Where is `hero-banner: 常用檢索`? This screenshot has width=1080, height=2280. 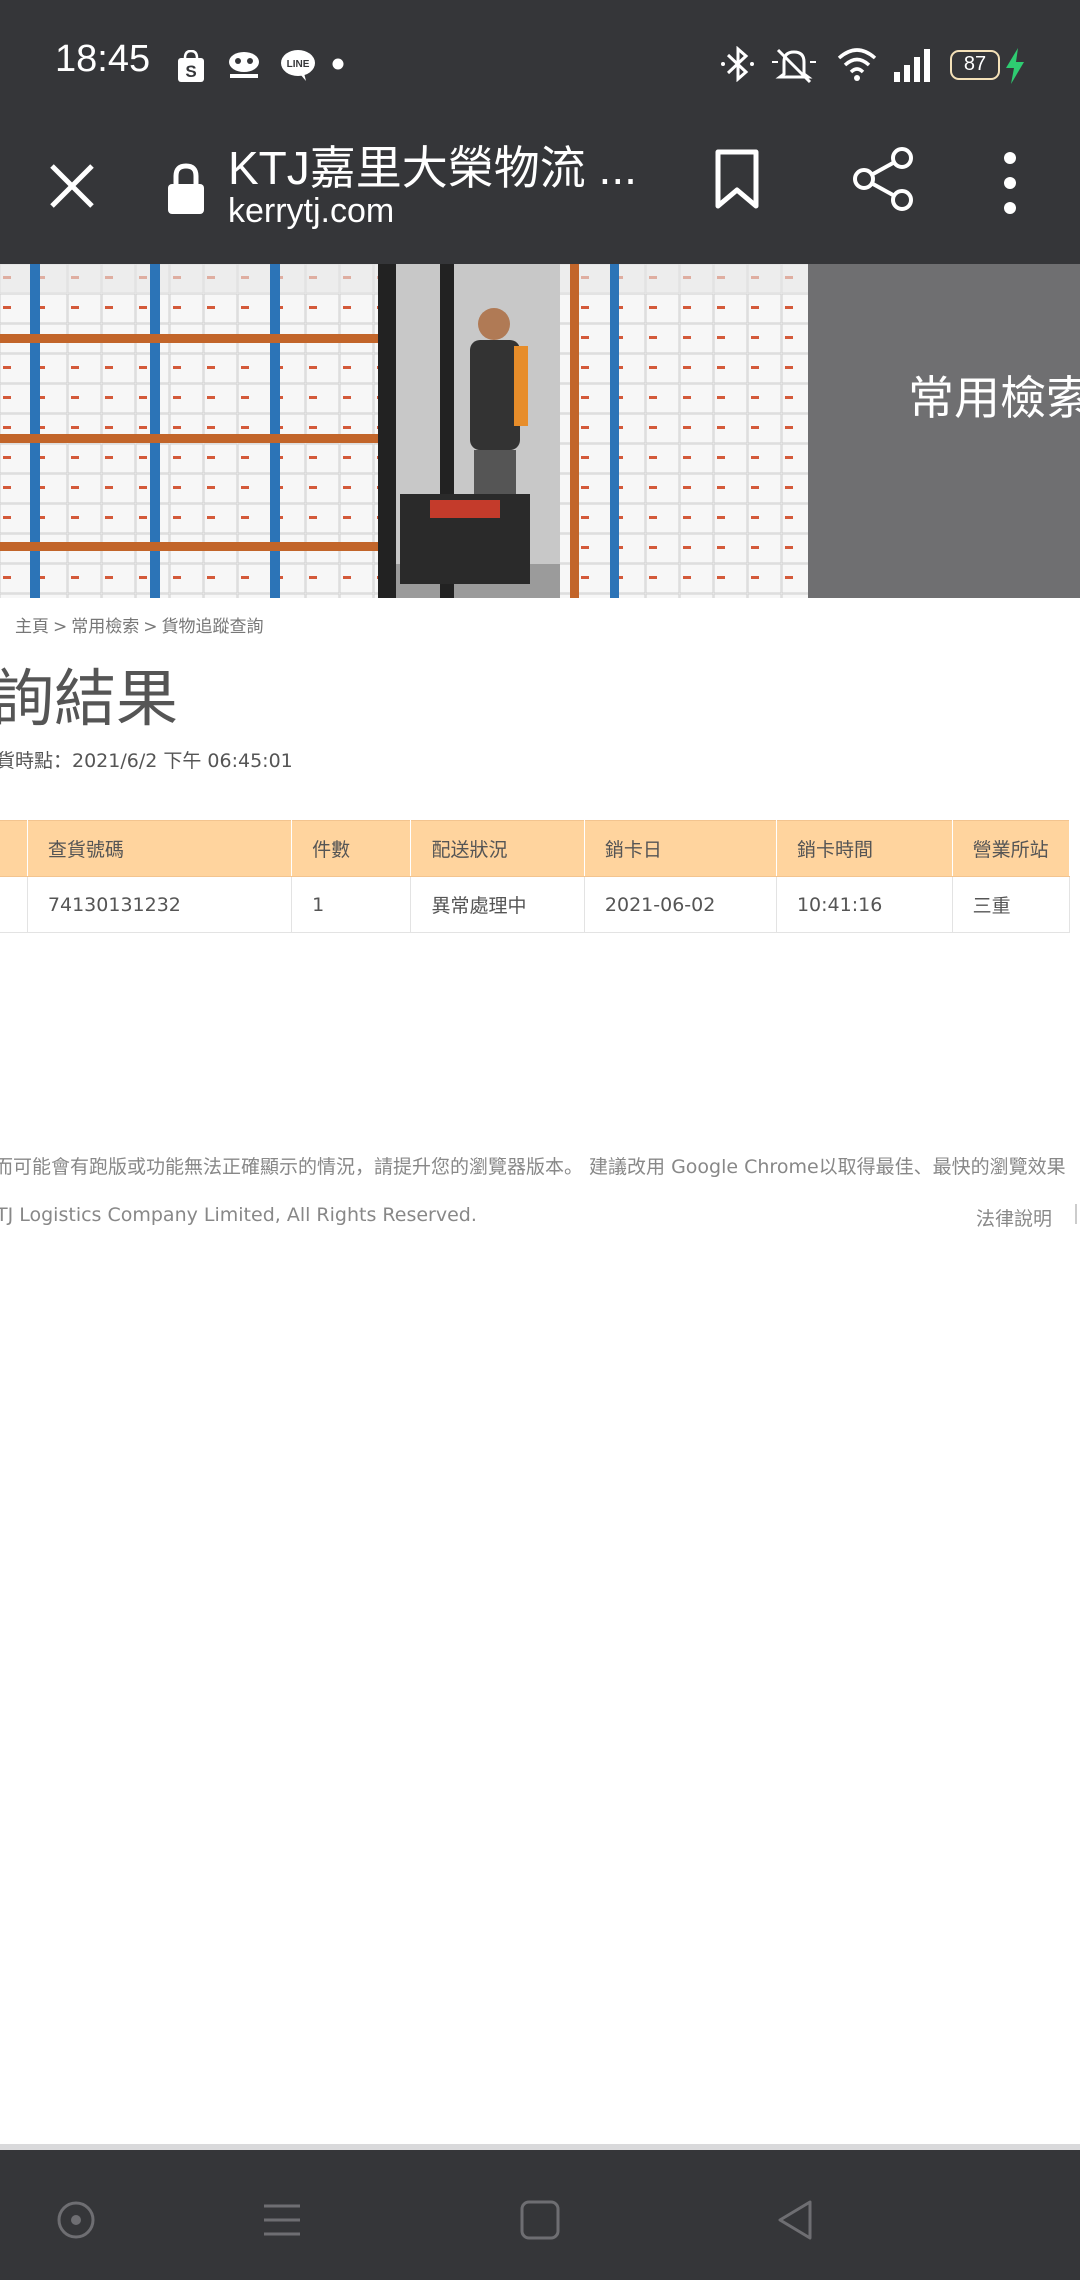
hero-banner: 常用檢索 is located at coordinates (540, 431).